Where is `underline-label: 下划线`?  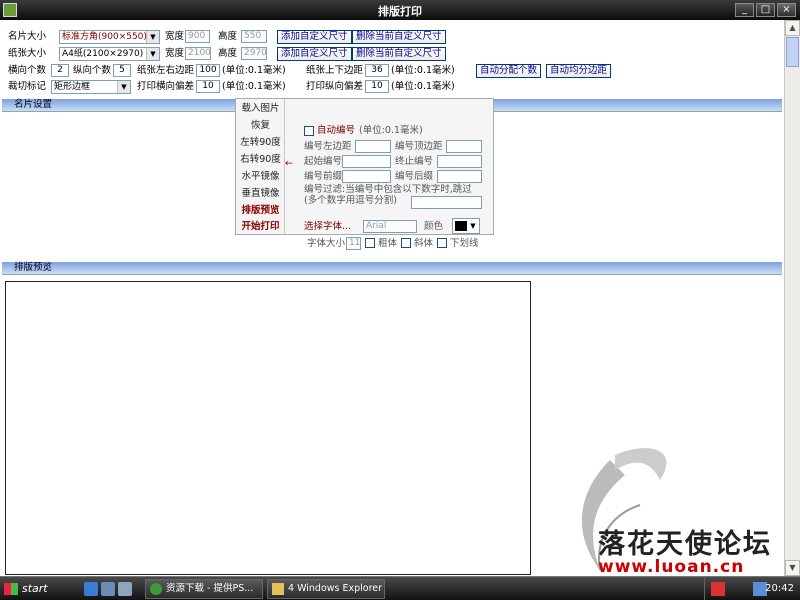 underline-label: 下划线 is located at coordinates (464, 243).